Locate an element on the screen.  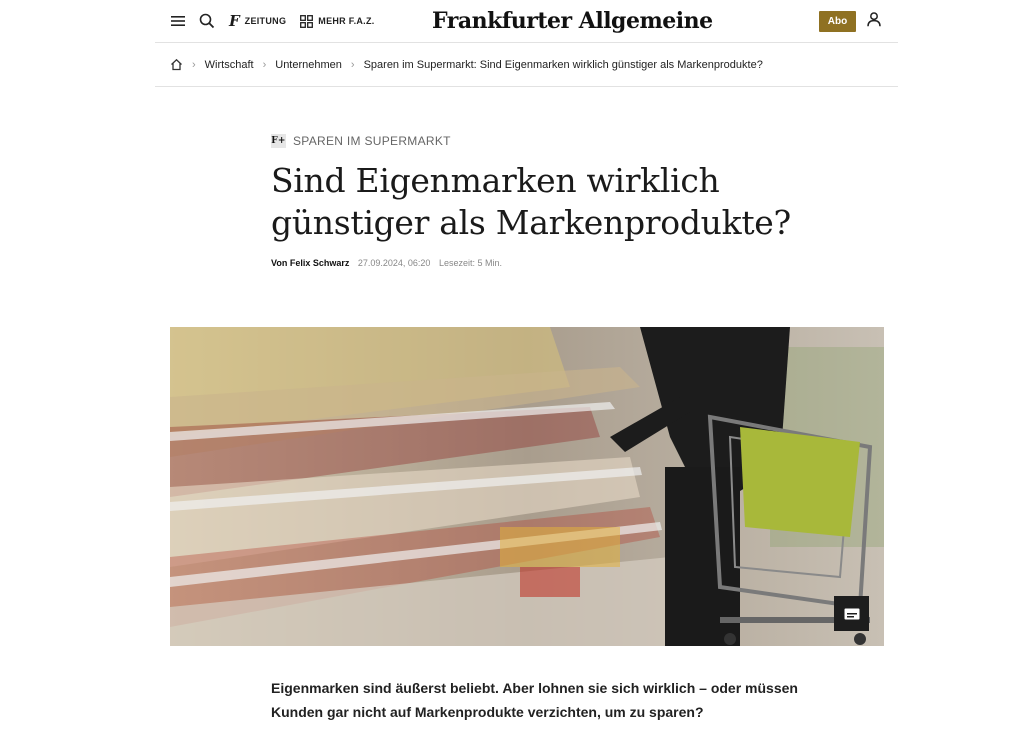
site-logo: Frankfurter Allgemeine is located at coordinates (572, 21).